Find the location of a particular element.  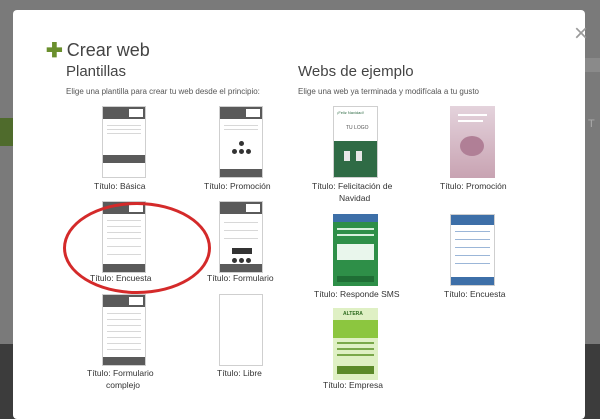

example-thumbnail-responde-sms is located at coordinates (355, 250).